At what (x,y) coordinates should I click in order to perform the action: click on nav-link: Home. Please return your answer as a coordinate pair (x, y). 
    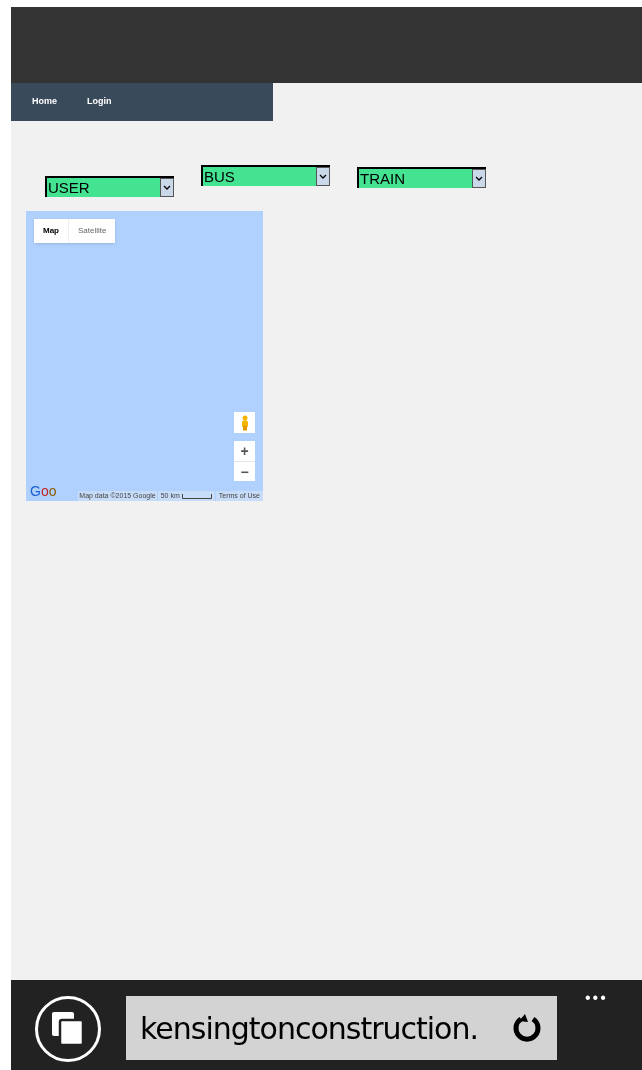
    Looking at the image, I should click on (44, 102).